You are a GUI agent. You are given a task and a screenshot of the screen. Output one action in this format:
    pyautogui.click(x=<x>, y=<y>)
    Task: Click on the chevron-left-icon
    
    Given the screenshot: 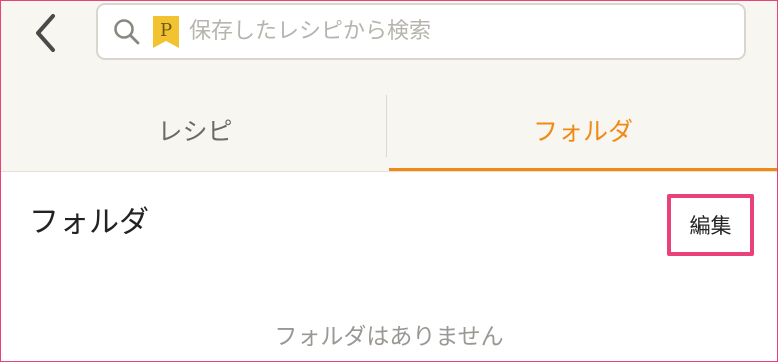 What is the action you would take?
    pyautogui.click(x=45, y=33)
    